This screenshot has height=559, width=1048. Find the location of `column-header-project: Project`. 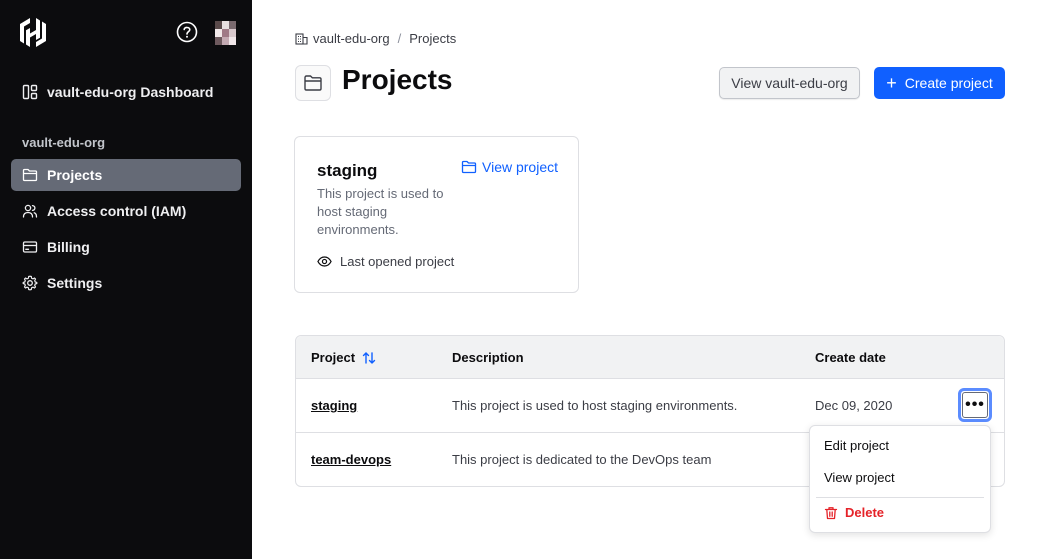

column-header-project: Project is located at coordinates (343, 357).